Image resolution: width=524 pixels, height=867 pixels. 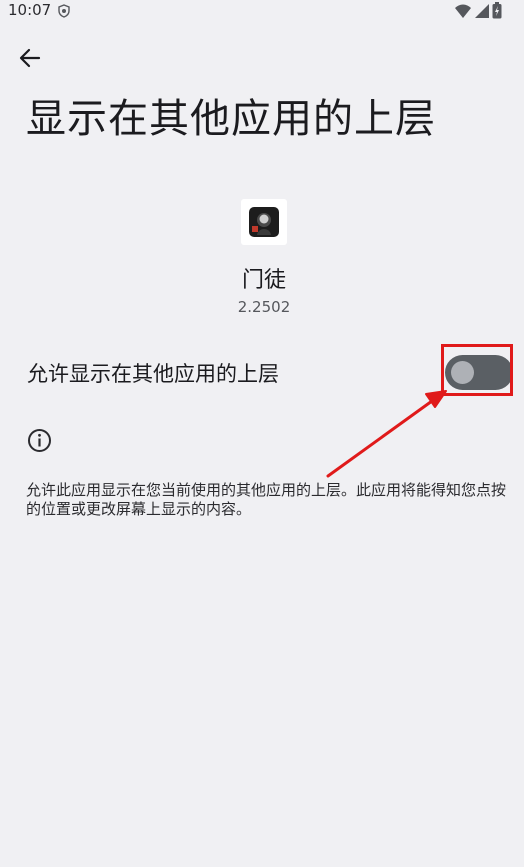 I want to click on app-icon, so click(x=264, y=222).